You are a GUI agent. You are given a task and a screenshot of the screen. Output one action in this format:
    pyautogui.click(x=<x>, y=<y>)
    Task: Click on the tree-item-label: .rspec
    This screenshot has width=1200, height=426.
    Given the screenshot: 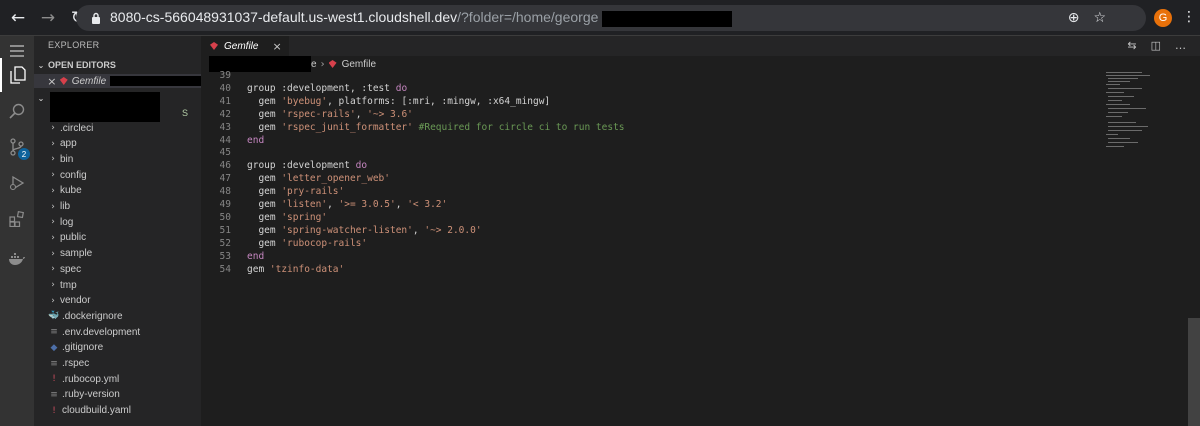 What is the action you would take?
    pyautogui.click(x=76, y=363)
    